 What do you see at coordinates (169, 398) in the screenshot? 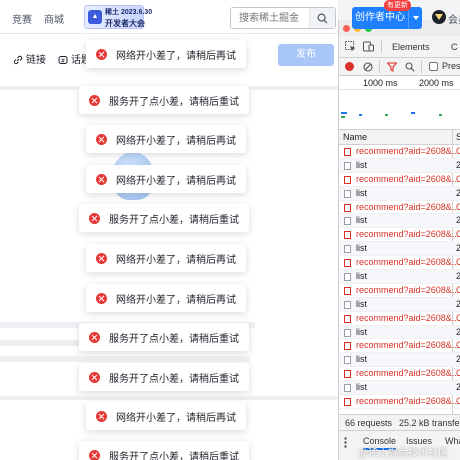
I see `skeleton-divider` at bounding box center [169, 398].